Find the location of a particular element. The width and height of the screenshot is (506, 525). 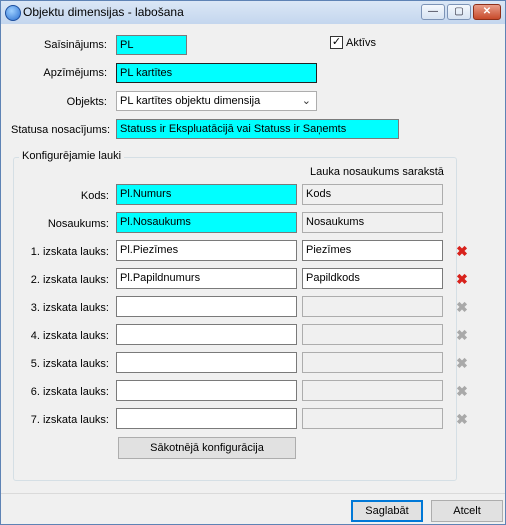

kods-value-field: Pl.Numurs is located at coordinates (206, 194).